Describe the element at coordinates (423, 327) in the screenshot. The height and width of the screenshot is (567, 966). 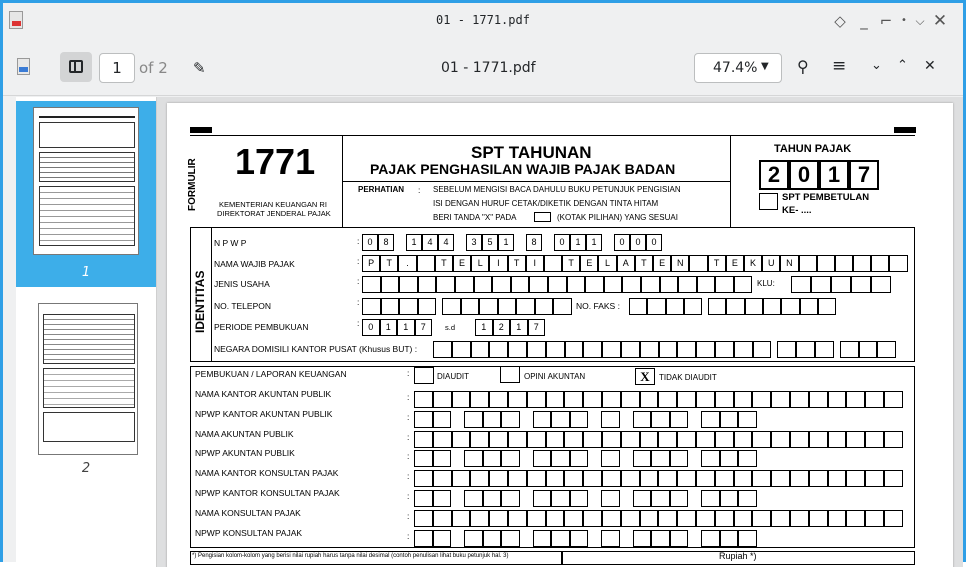
I see `char-cell: 7` at that location.